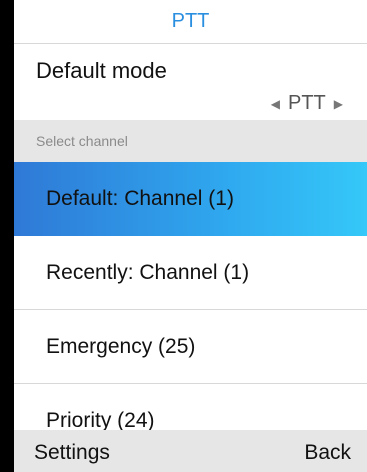  Describe the element at coordinates (72, 453) in the screenshot. I see `settings-softkey: Settings` at that location.